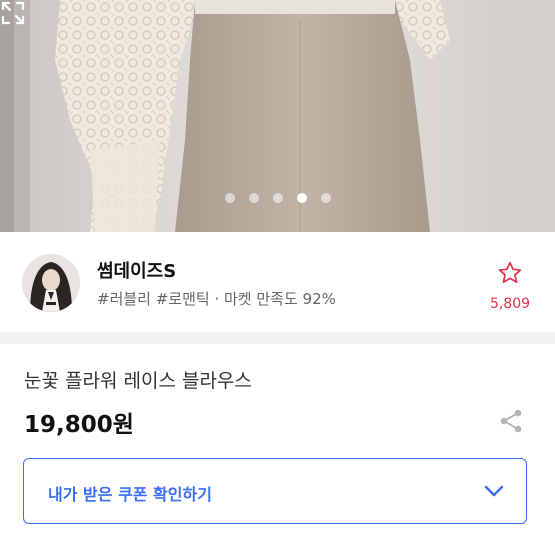  I want to click on product-price: 19,800원, so click(79, 425).